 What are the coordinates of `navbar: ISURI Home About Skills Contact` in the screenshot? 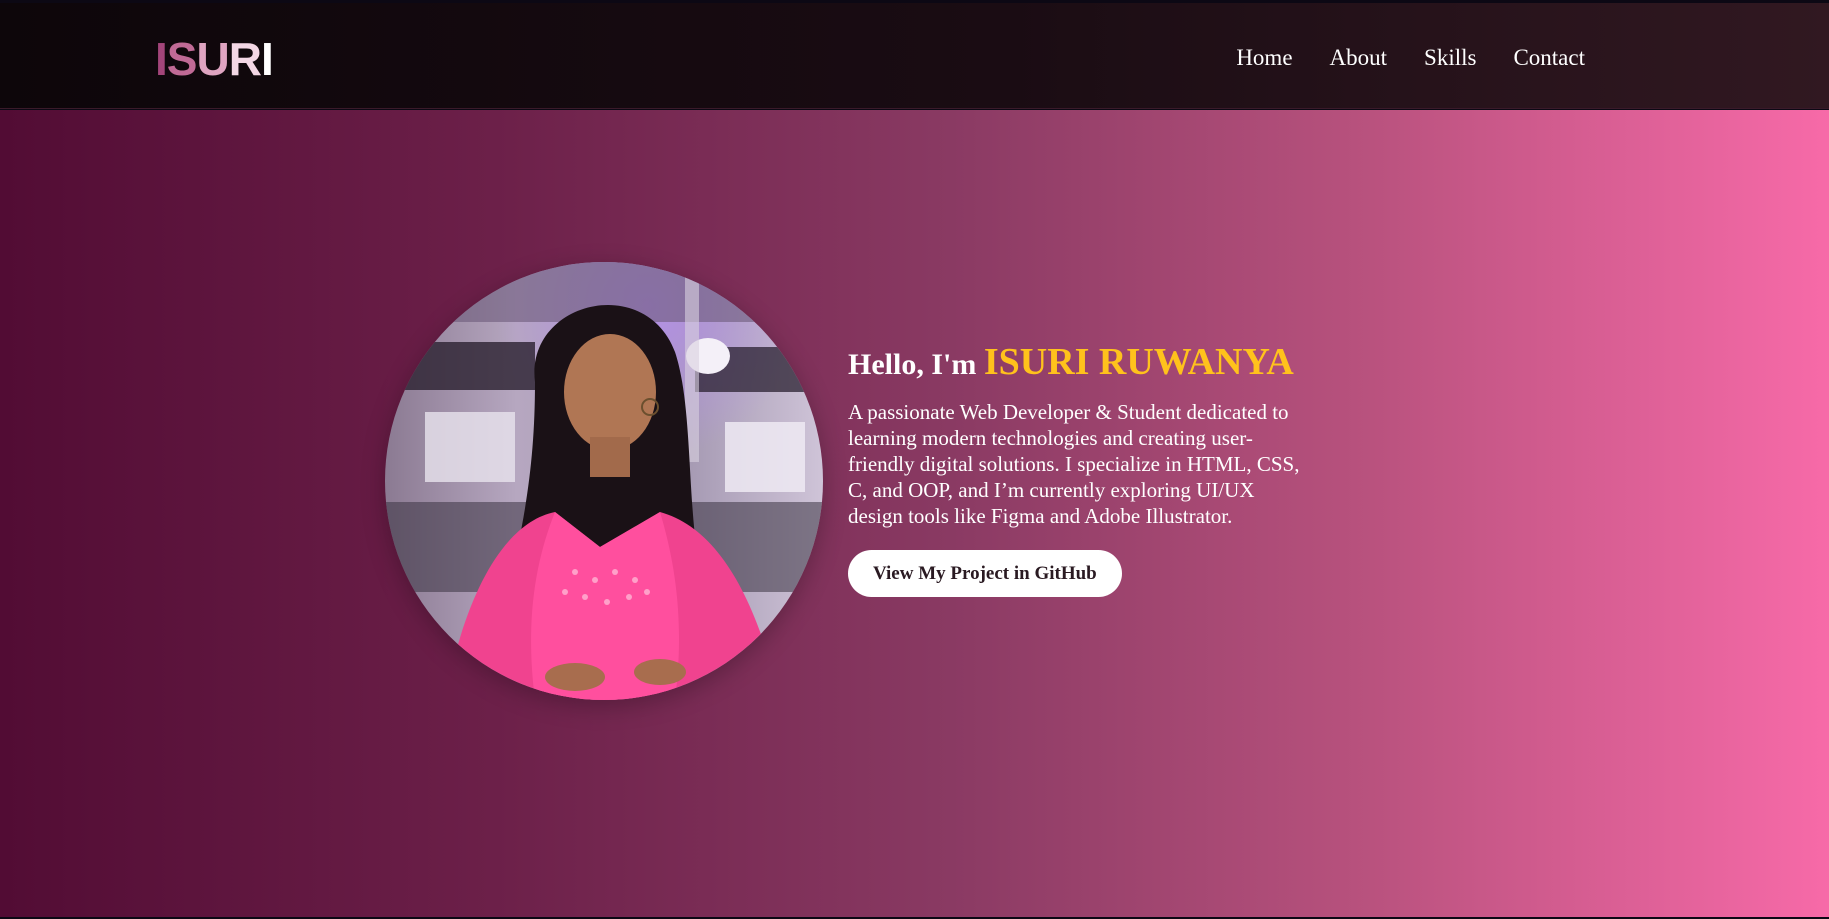 It's located at (914, 56).